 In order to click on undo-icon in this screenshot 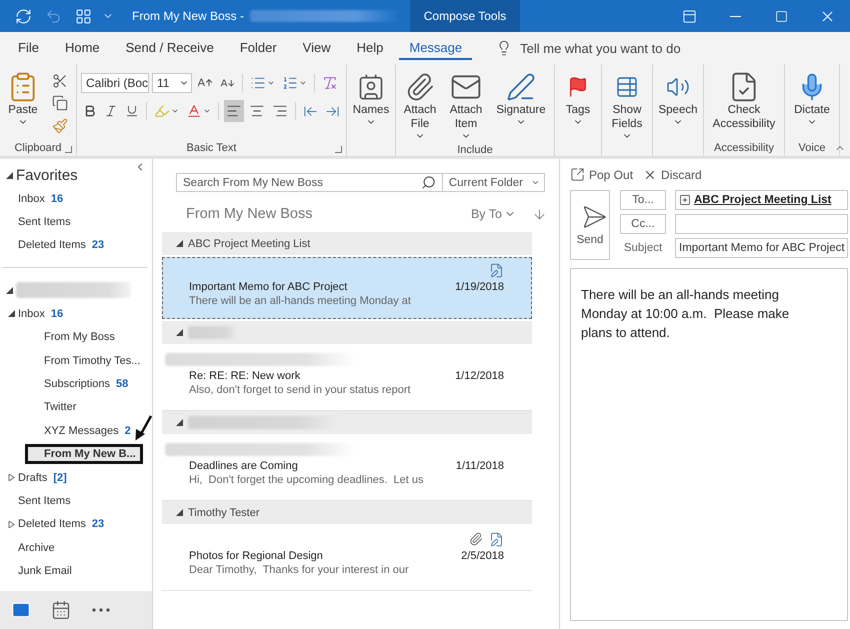, I will do `click(53, 16)`.